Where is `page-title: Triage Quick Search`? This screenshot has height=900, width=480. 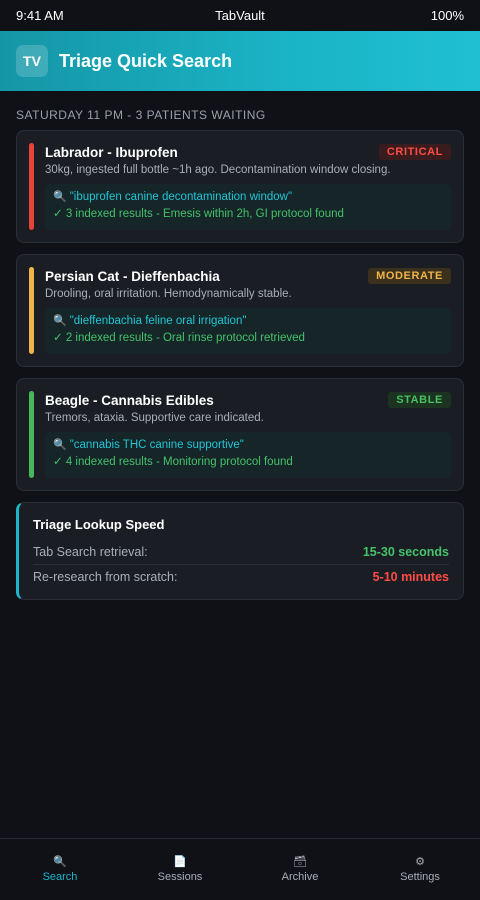 page-title: Triage Quick Search is located at coordinates (146, 60).